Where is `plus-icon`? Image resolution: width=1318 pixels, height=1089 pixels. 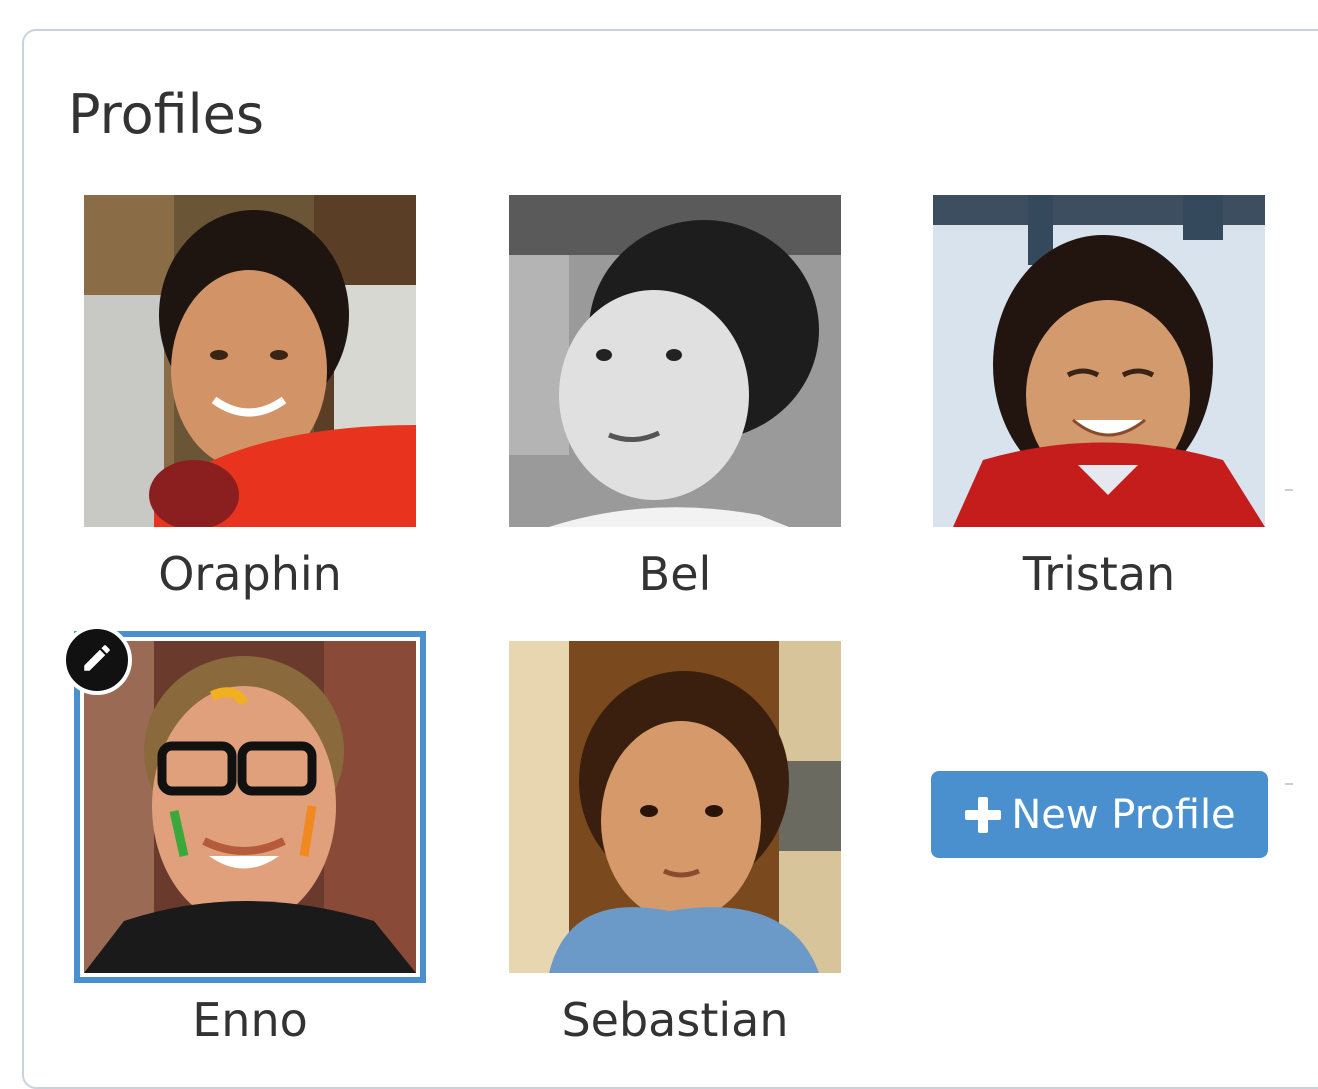 plus-icon is located at coordinates (983, 815).